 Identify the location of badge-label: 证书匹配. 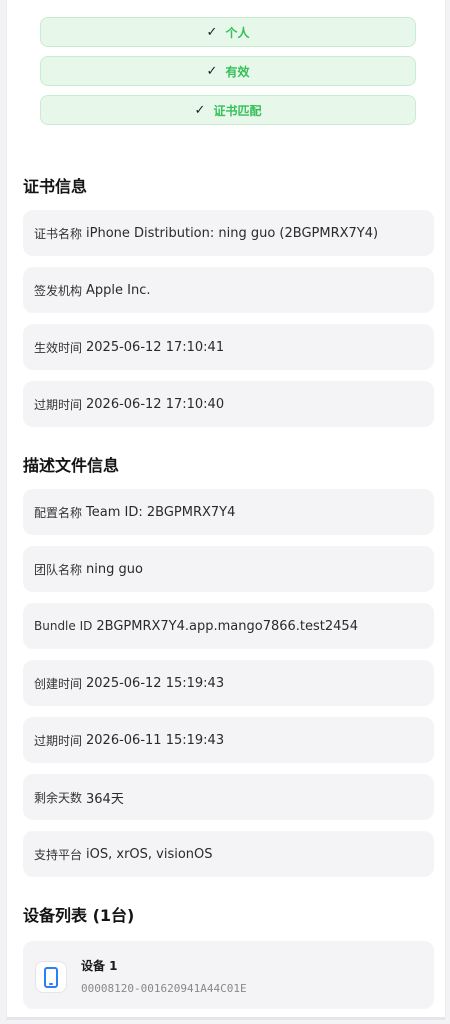
(237, 110).